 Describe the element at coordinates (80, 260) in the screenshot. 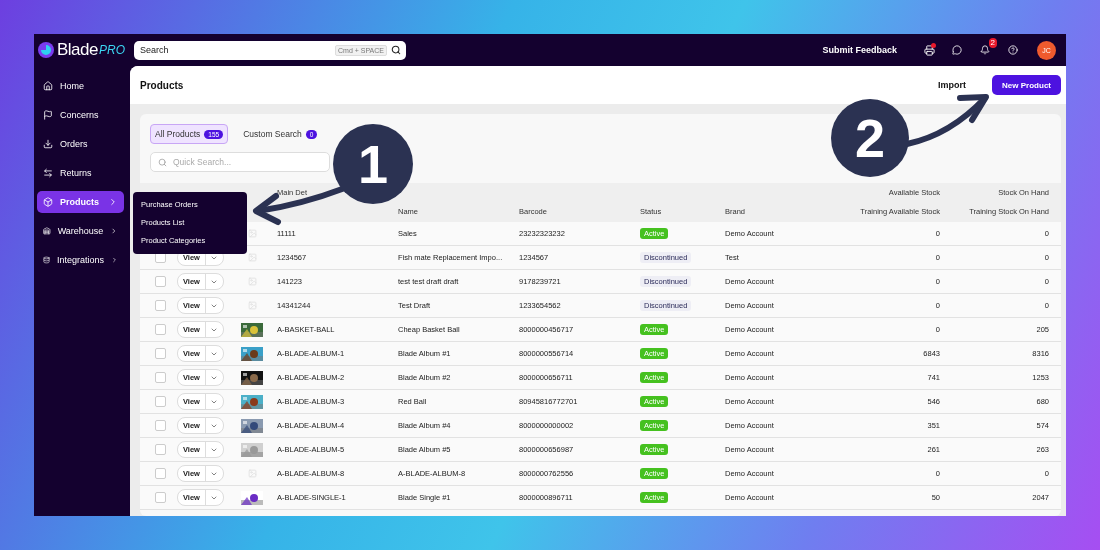

I see `nav-item: Integrations` at that location.